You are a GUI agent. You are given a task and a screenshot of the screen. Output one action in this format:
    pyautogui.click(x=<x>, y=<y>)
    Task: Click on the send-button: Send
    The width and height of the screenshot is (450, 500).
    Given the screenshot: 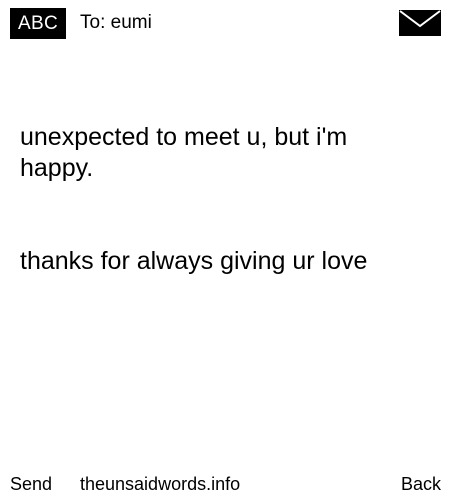 What is the action you would take?
    pyautogui.click(x=31, y=484)
    